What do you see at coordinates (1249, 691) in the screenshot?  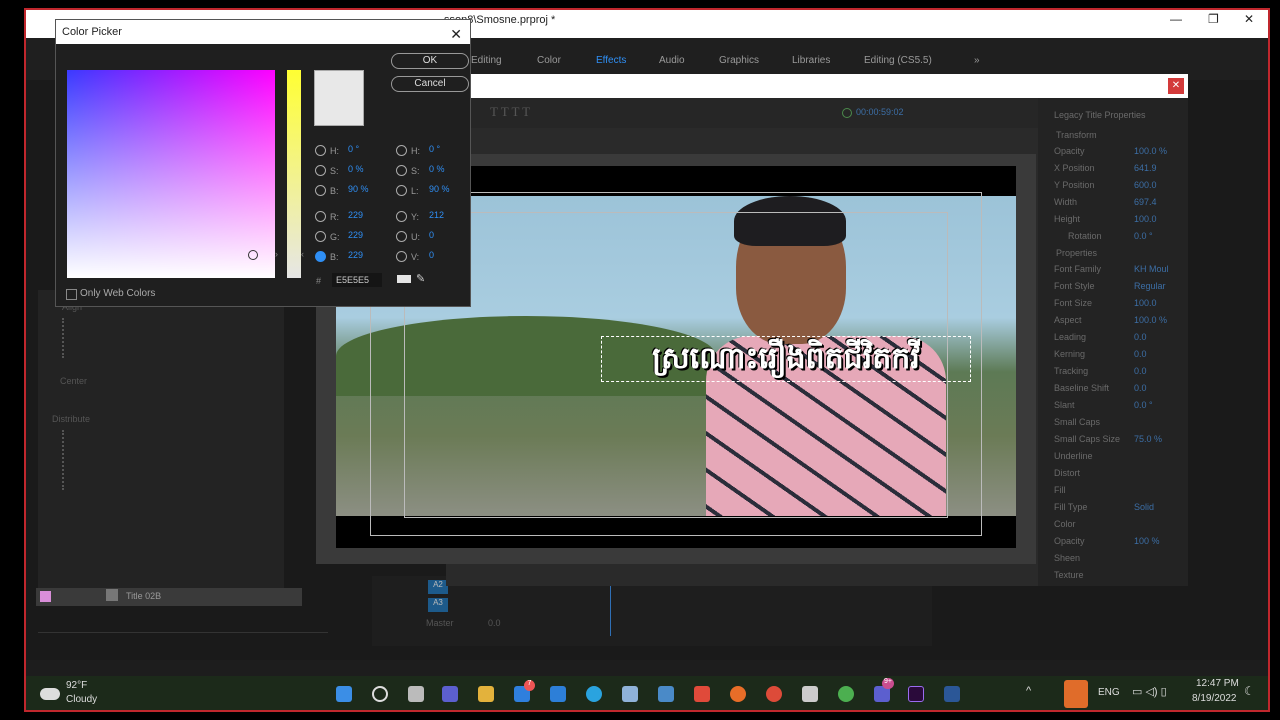 I see `notifications-icon: ☾` at bounding box center [1249, 691].